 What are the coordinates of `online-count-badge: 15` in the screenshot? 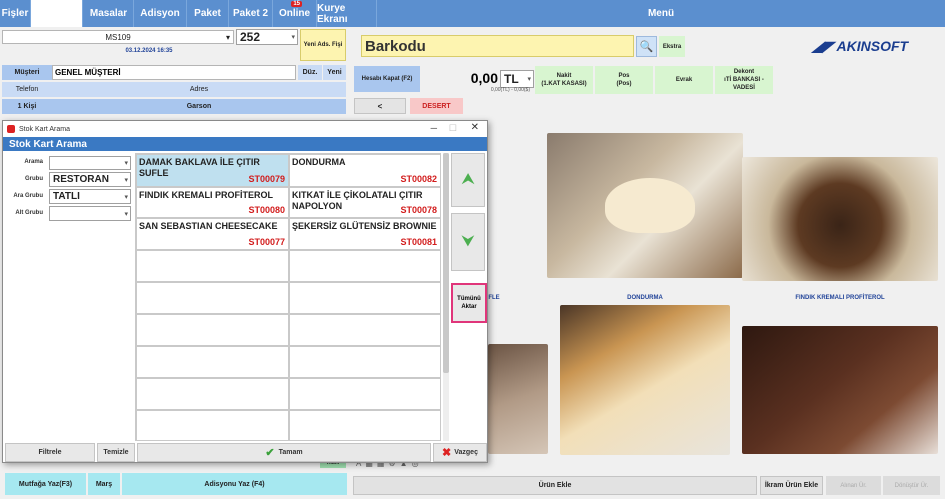 It's located at (296, 4).